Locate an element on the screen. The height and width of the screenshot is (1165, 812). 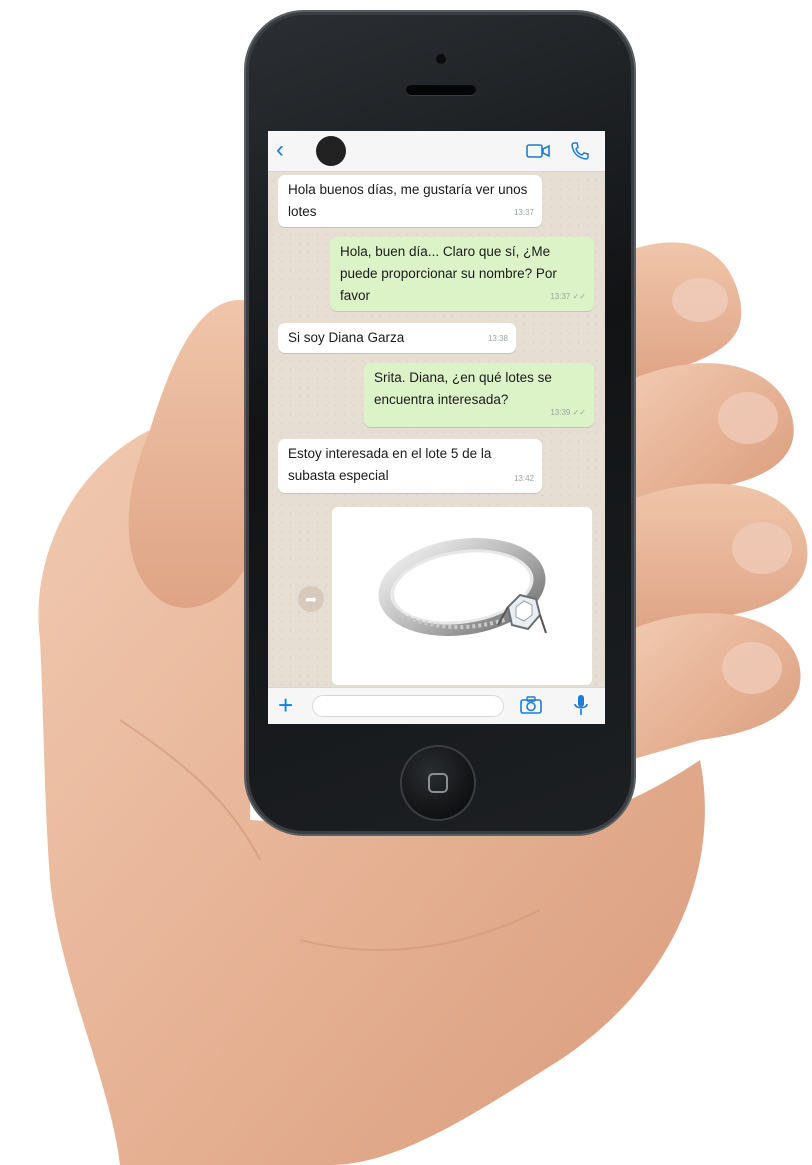
microphone-icon is located at coordinates (581, 705).